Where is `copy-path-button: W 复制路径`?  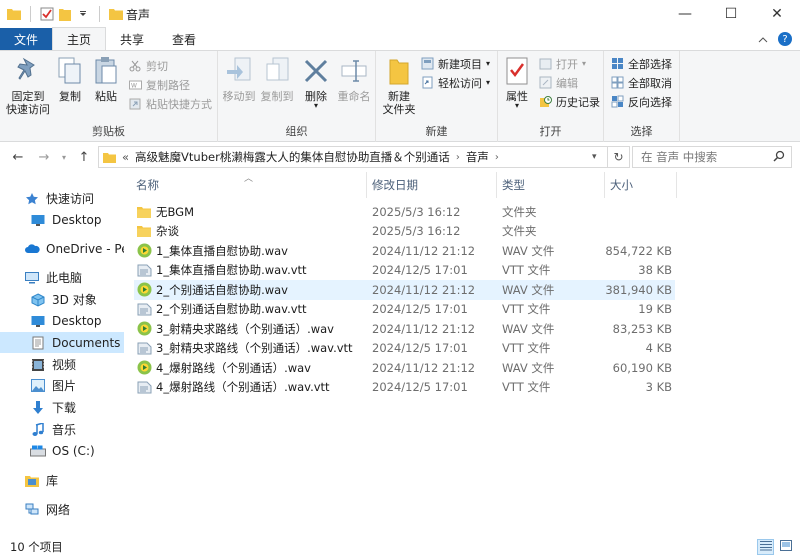
copy-path-button: W 复制路径 is located at coordinates (159, 84).